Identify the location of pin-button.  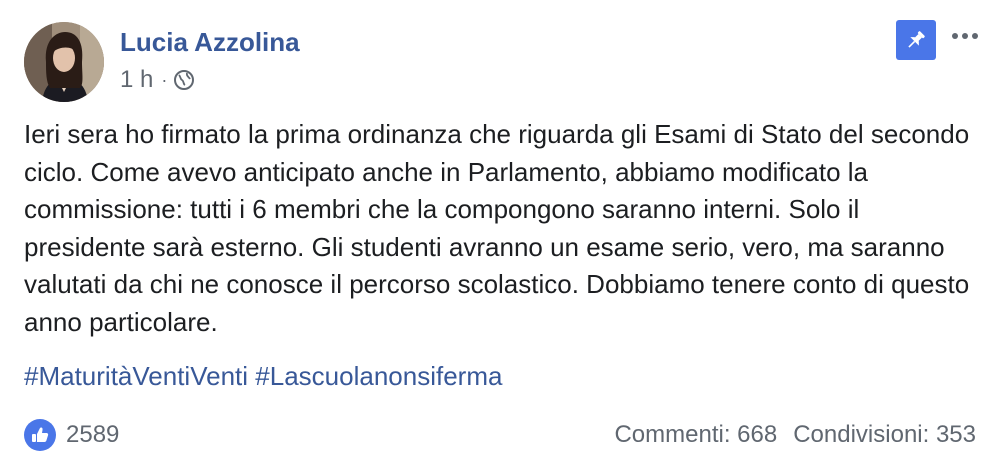
(916, 40).